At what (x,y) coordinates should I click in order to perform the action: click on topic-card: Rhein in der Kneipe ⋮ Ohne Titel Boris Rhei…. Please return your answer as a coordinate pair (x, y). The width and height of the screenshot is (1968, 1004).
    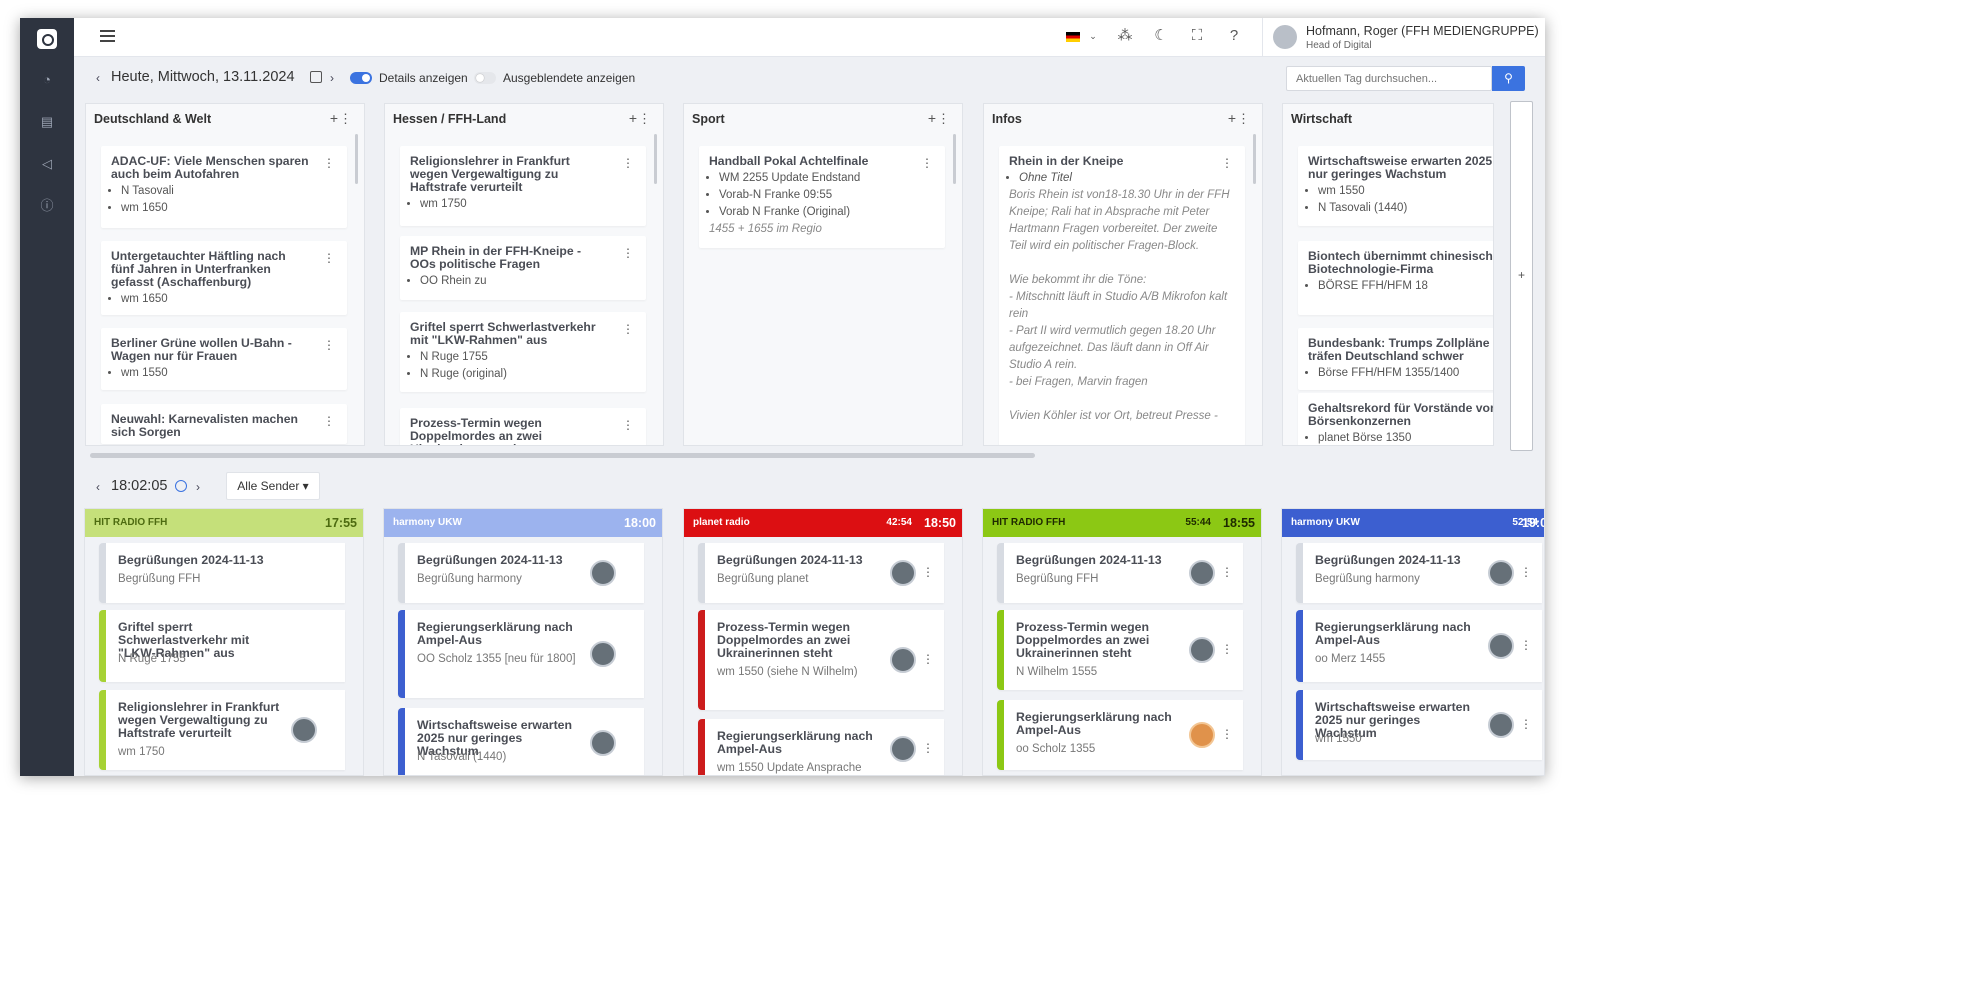
    Looking at the image, I should click on (1122, 295).